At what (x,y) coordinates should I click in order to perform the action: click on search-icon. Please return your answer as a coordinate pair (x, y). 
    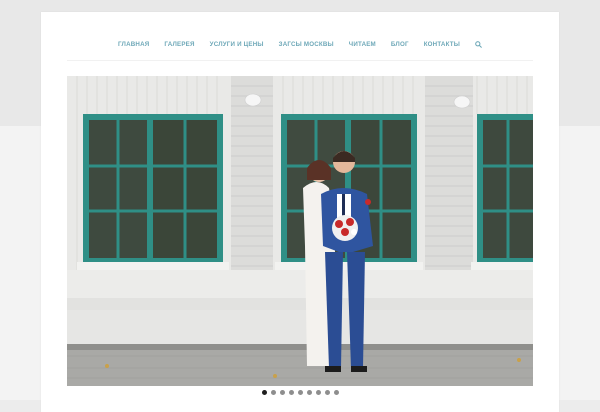
    Looking at the image, I should click on (478, 44).